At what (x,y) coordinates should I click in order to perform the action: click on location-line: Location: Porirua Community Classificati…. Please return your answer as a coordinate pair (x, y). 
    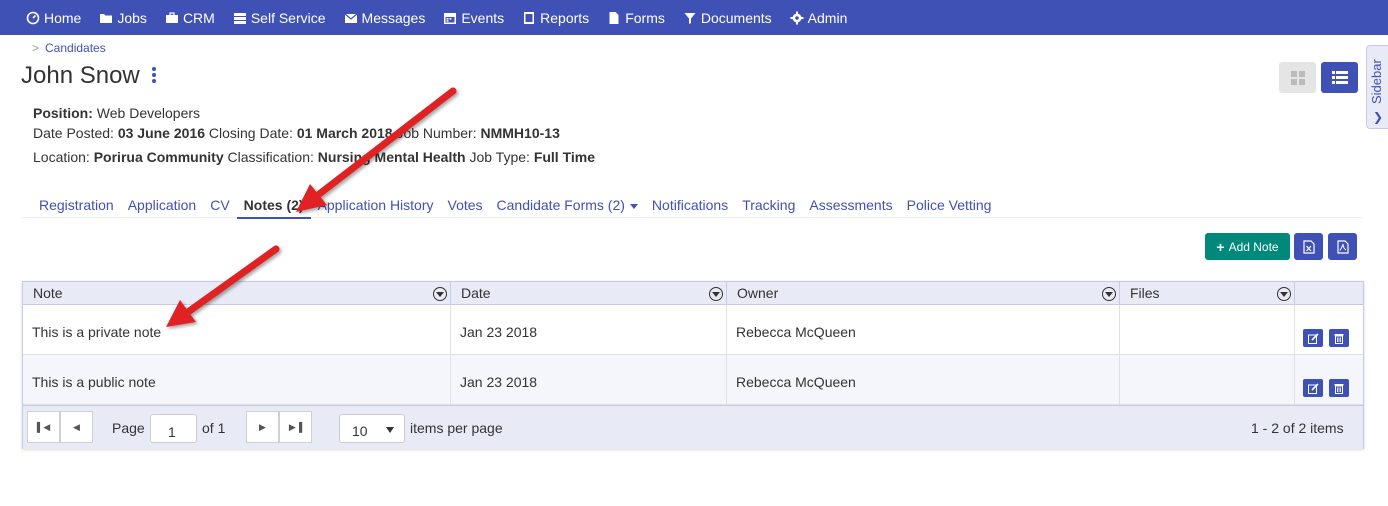
    Looking at the image, I should click on (314, 157).